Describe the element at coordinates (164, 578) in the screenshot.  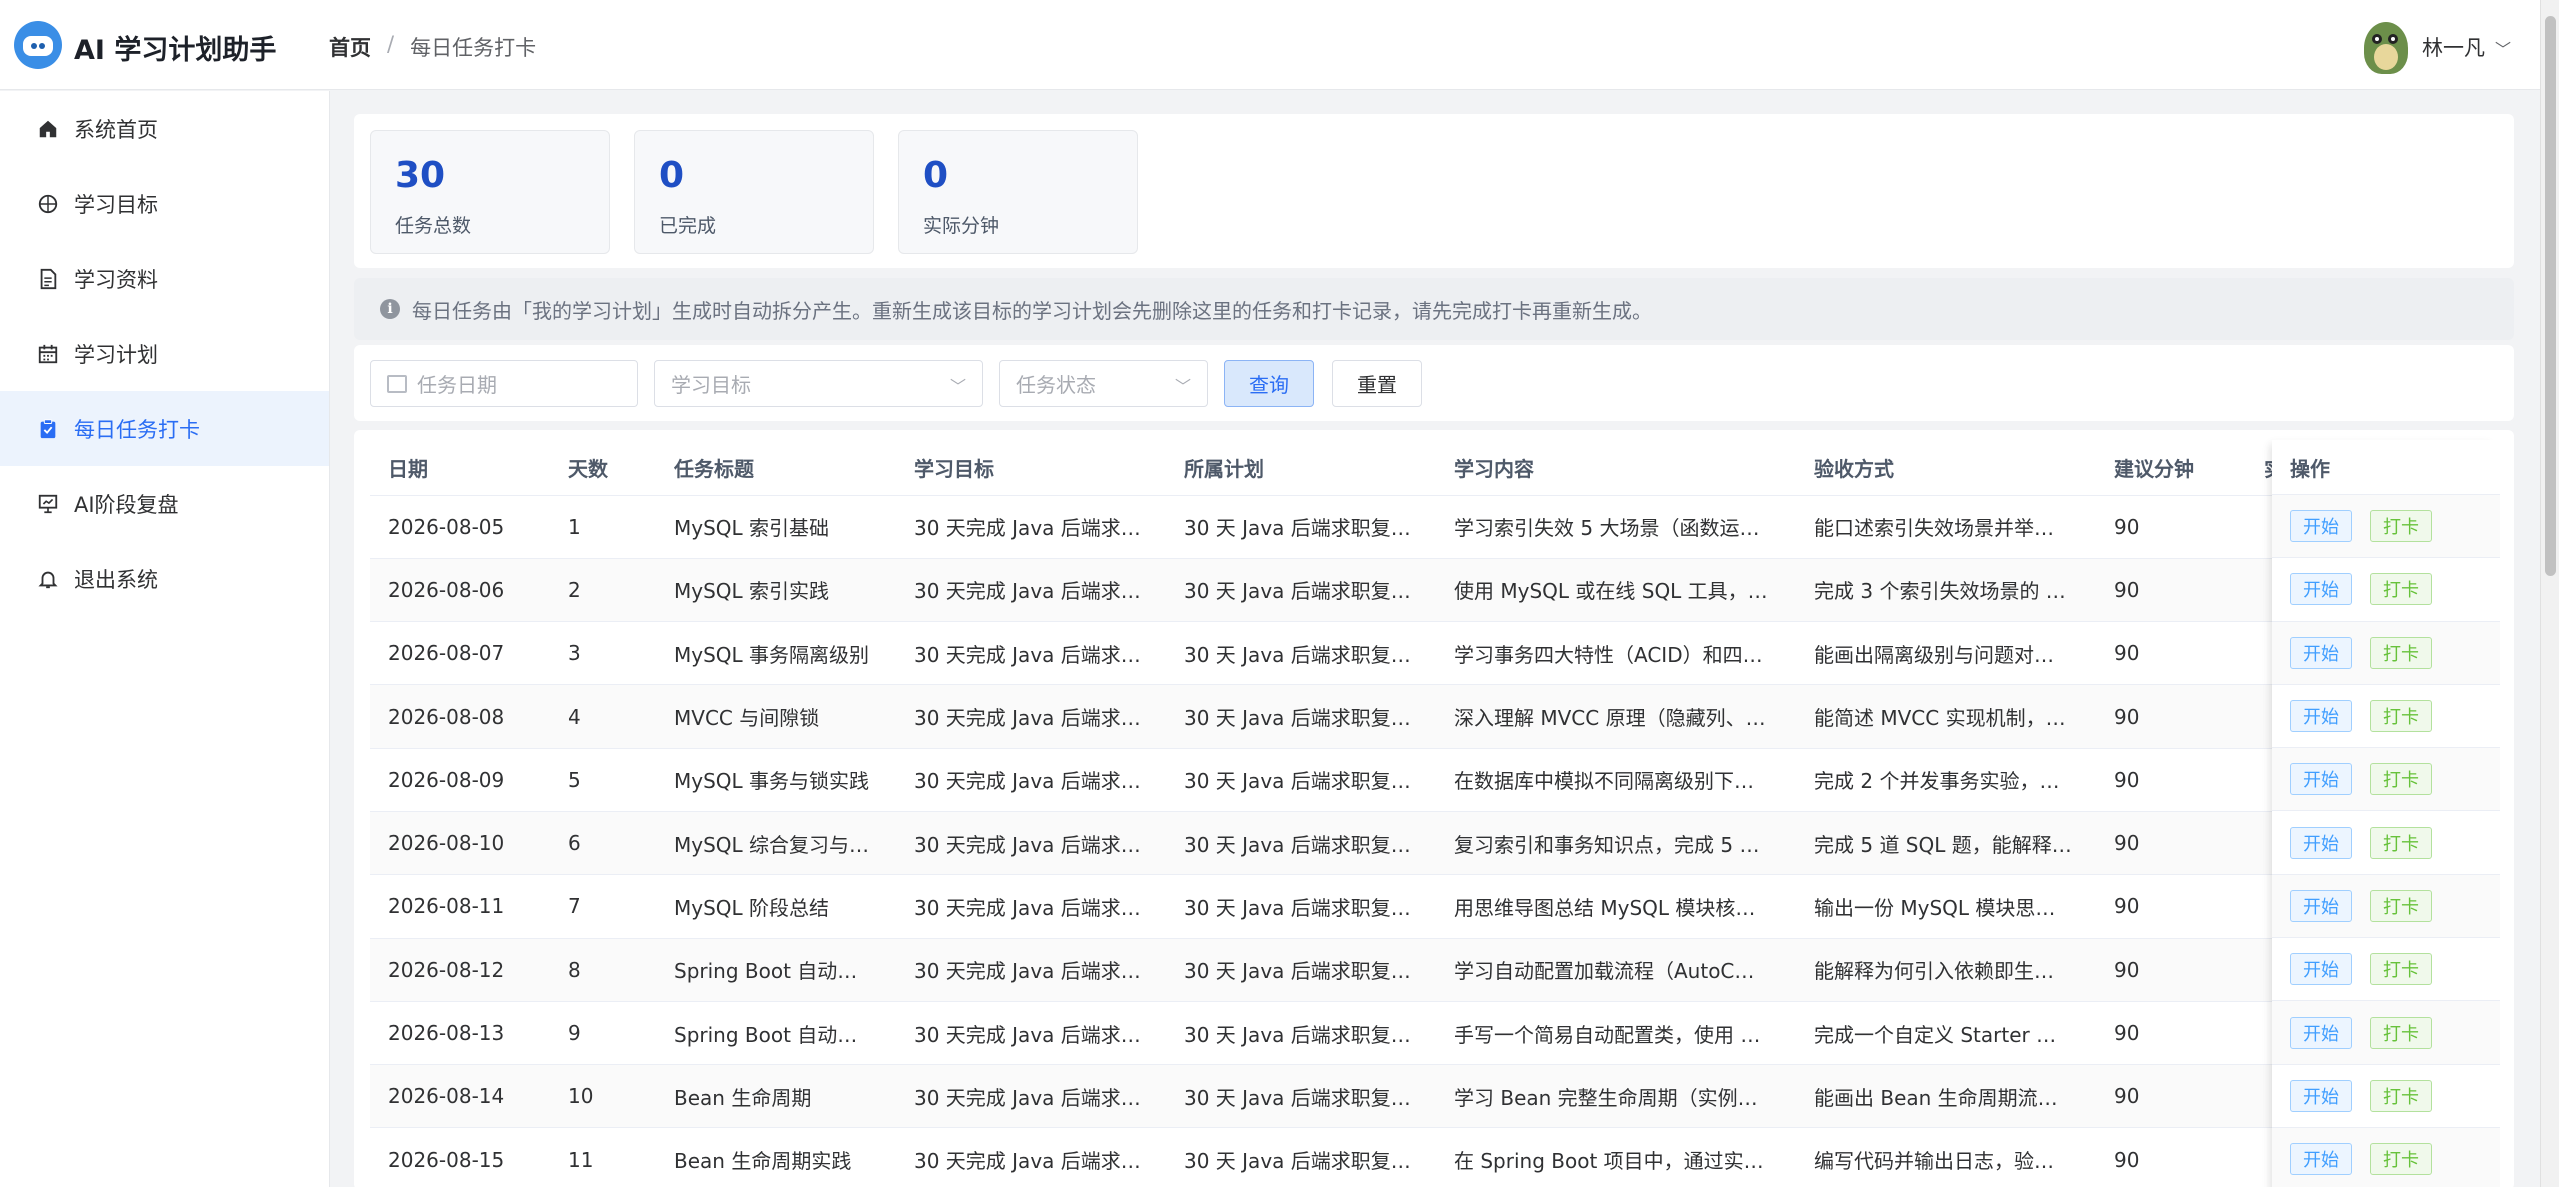
I see `sidebar-item-logout: 退出系统` at that location.